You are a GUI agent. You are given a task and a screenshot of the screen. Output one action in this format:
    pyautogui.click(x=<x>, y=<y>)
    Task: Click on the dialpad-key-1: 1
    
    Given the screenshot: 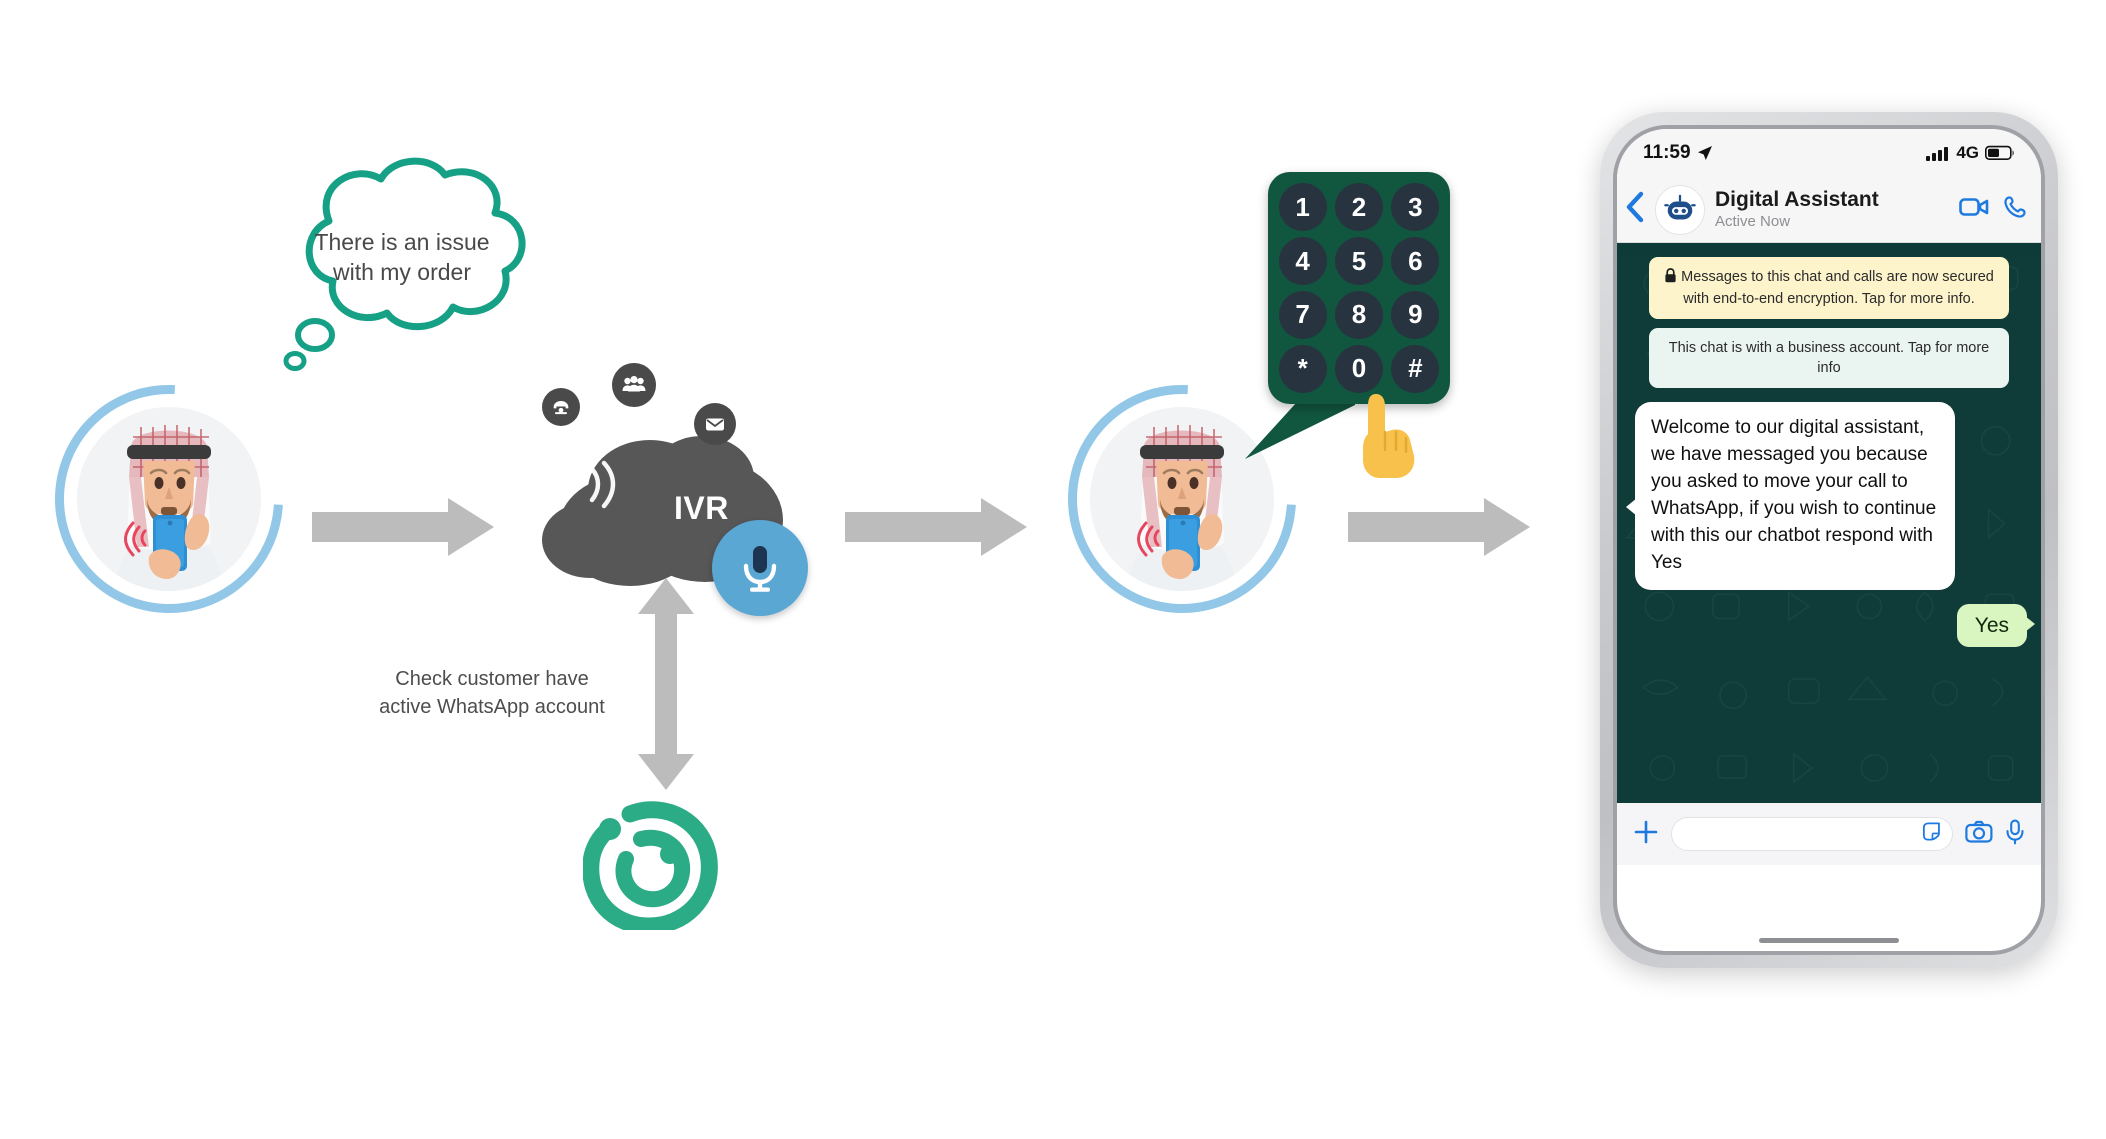 What is the action you would take?
    pyautogui.click(x=1302, y=207)
    